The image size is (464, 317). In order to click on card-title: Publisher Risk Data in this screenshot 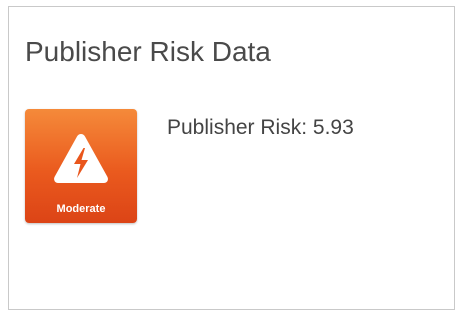, I will do `click(148, 51)`.